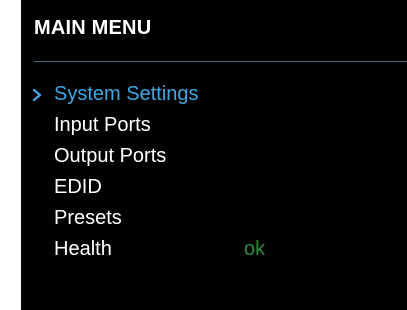 The width and height of the screenshot is (407, 310). Describe the element at coordinates (93, 28) in the screenshot. I see `page-title: MAIN MENU` at that location.